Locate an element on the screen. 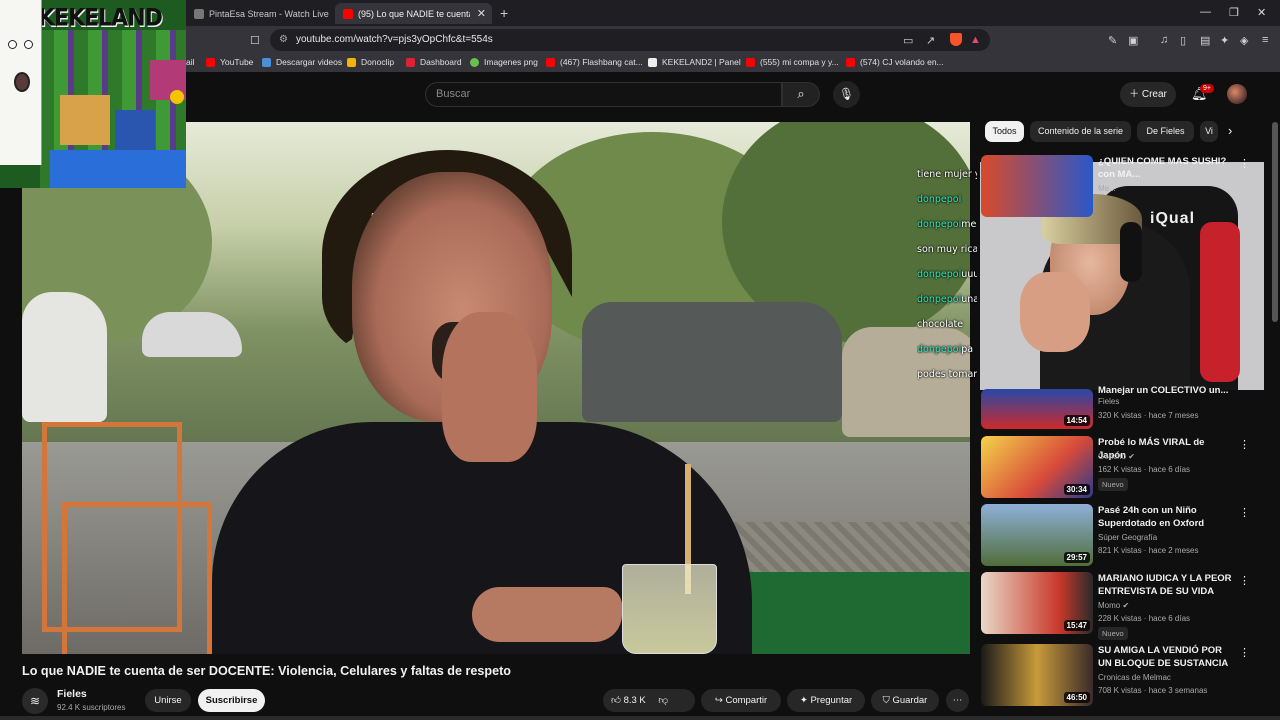 Image resolution: width=1280 pixels, height=720 pixels. join-button: Unirse is located at coordinates (168, 700).